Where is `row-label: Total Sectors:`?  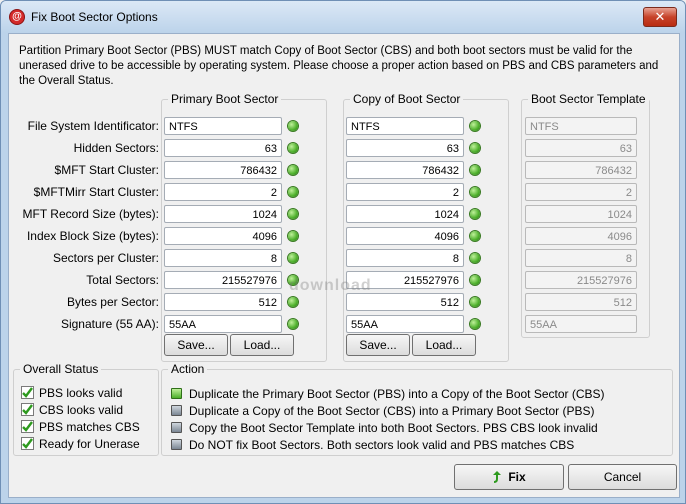
row-label: Total Sectors: is located at coordinates (122, 280).